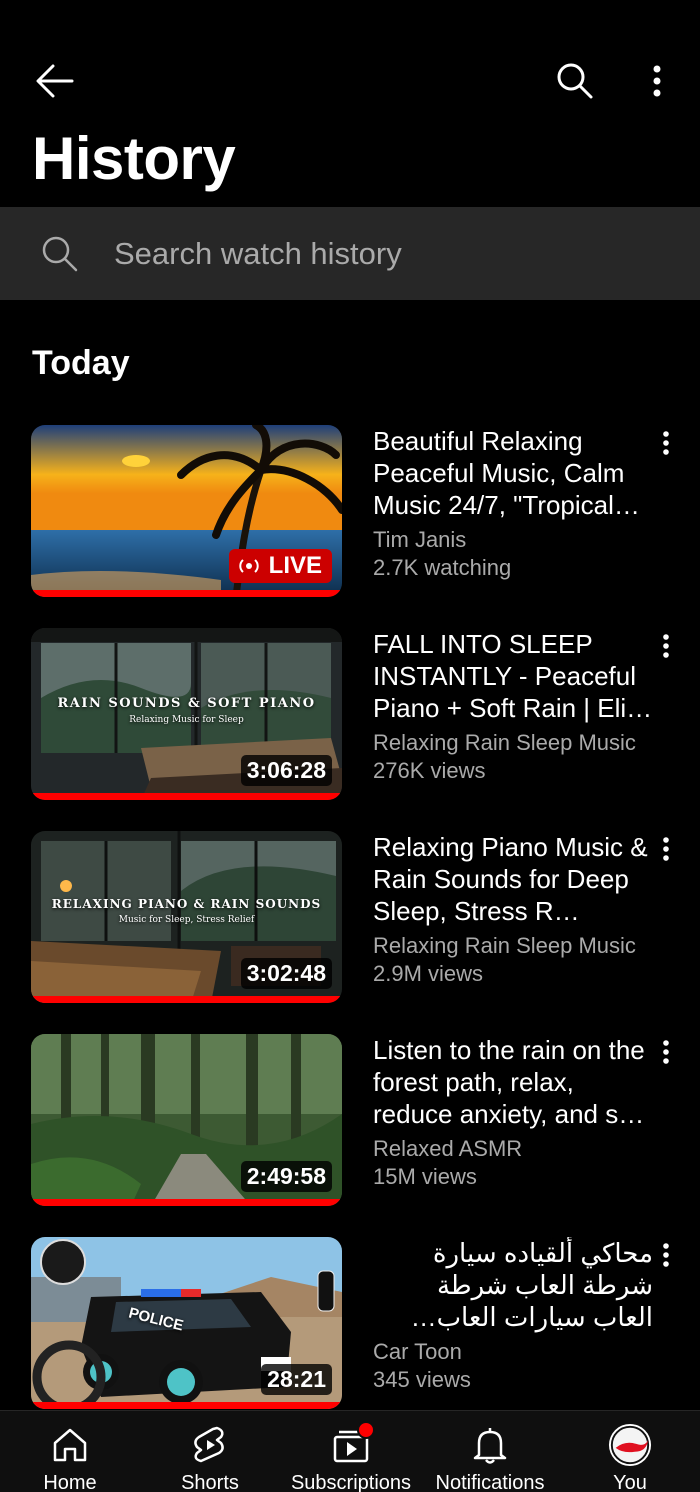 This screenshot has width=700, height=1492. I want to click on video-thumbnail: POLICE 28:21, so click(186, 1323).